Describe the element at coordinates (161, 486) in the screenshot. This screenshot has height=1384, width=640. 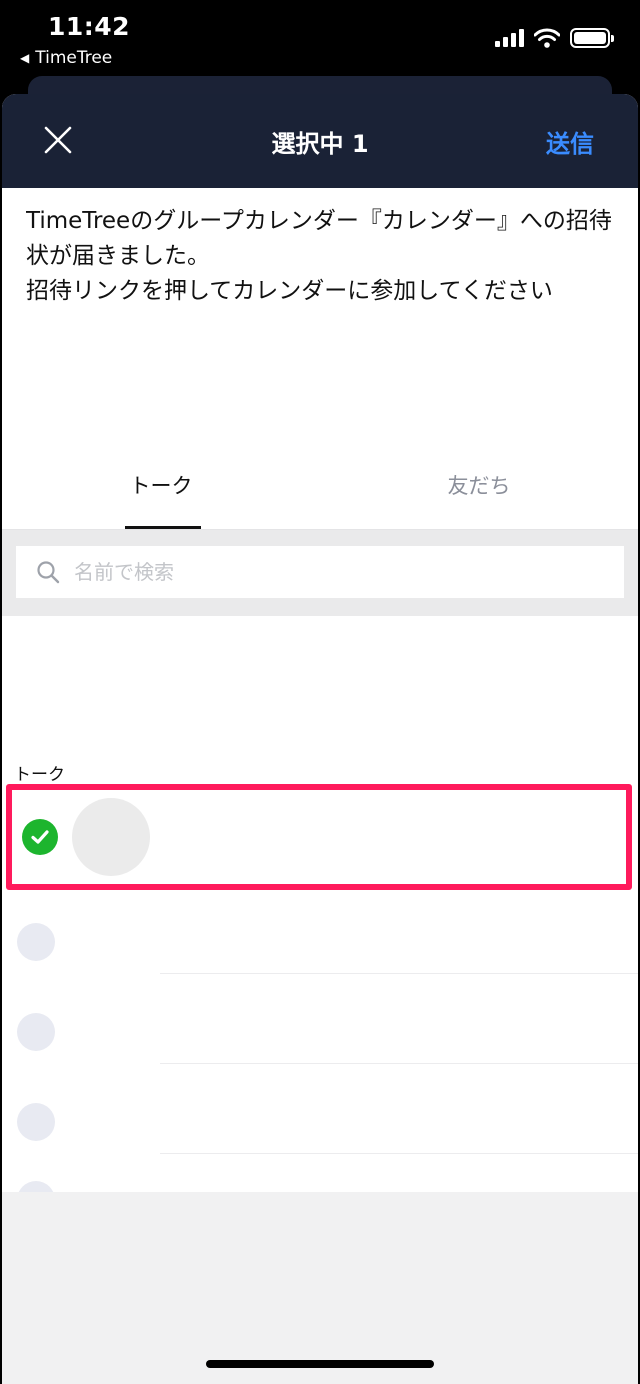
I see `tab-talk: トーク` at that location.